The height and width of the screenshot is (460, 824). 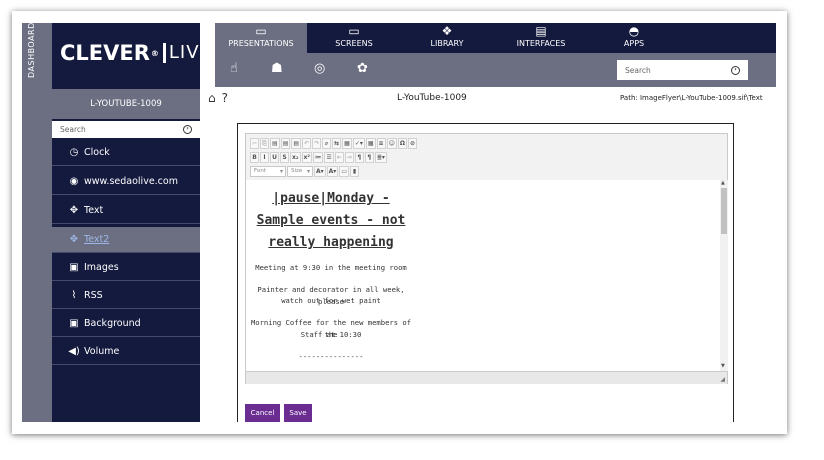 What do you see at coordinates (369, 157) in the screenshot?
I see `rtl-icon: ¶` at bounding box center [369, 157].